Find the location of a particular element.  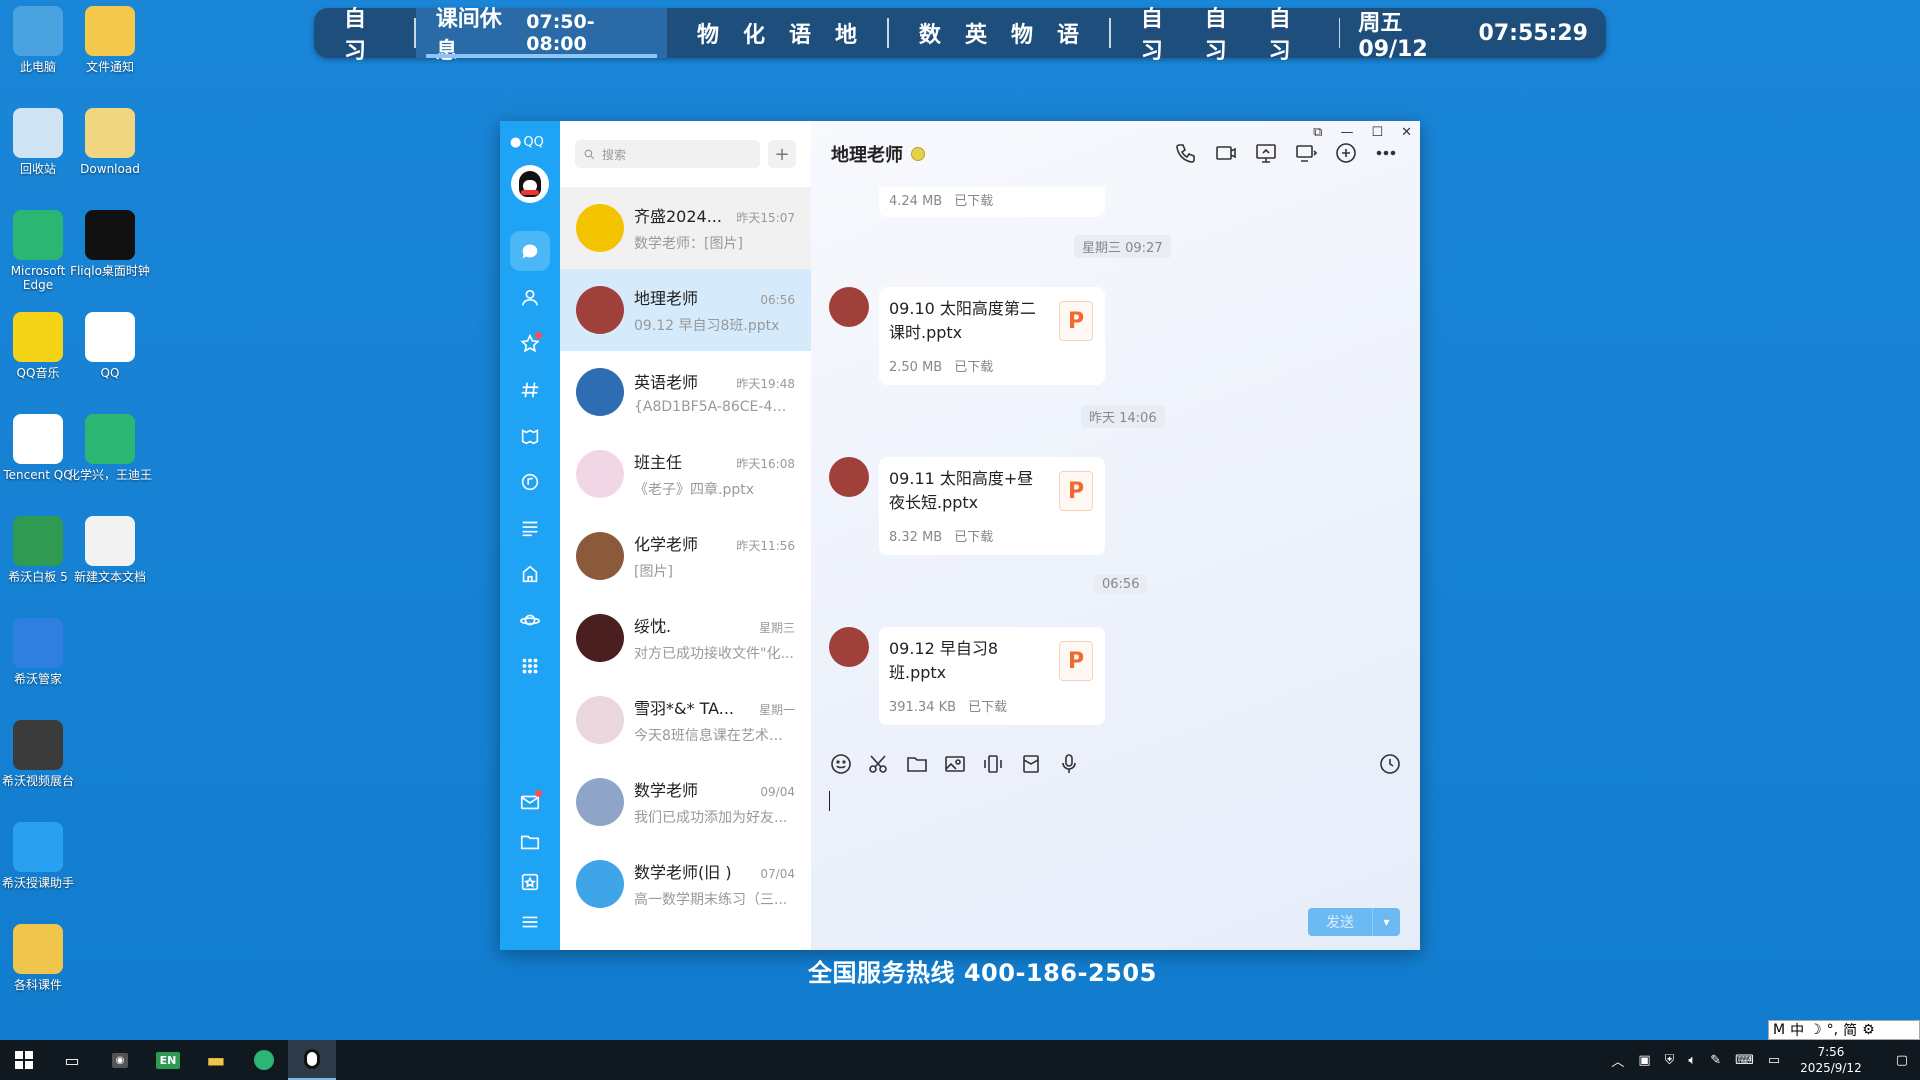

task-view-button: ▭ is located at coordinates (72, 1060).